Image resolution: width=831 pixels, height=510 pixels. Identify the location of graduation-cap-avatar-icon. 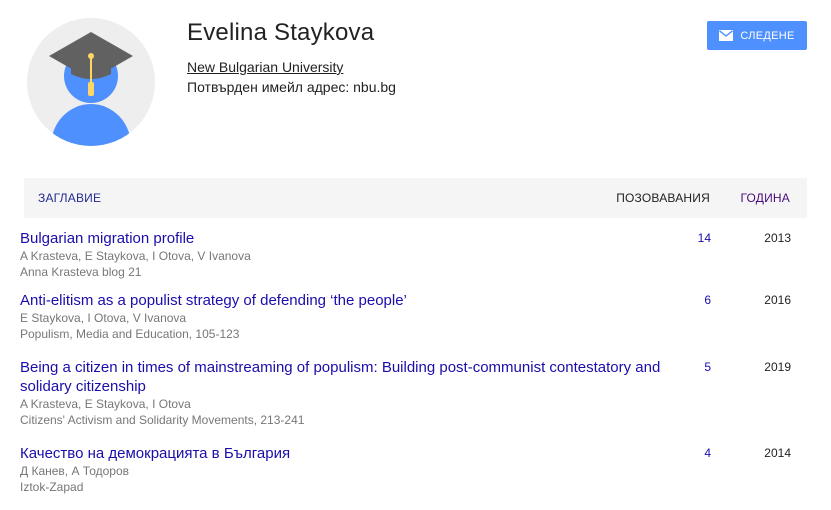
(91, 82).